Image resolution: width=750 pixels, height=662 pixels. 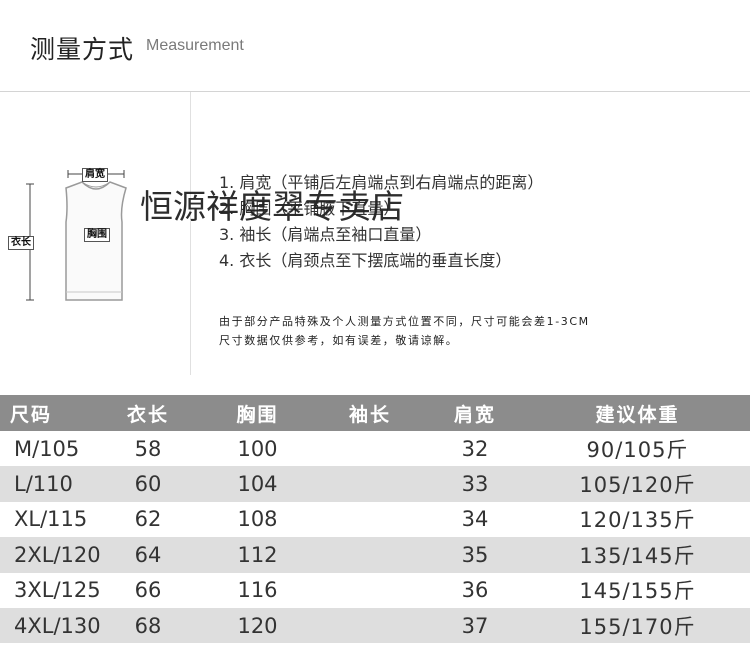 What do you see at coordinates (190, 233) in the screenshot?
I see `divider-vertical` at bounding box center [190, 233].